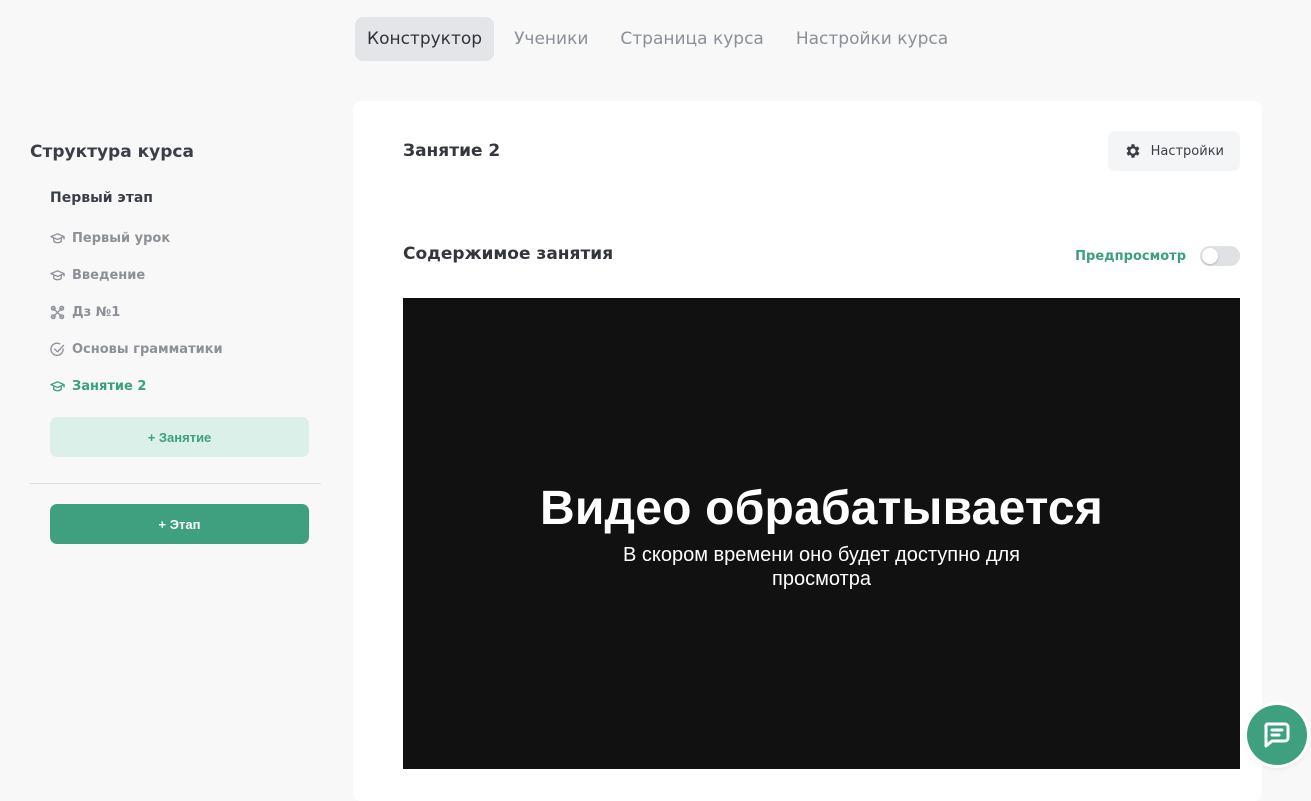 The width and height of the screenshot is (1311, 801). What do you see at coordinates (1220, 256) in the screenshot?
I see `preview-toggle` at bounding box center [1220, 256].